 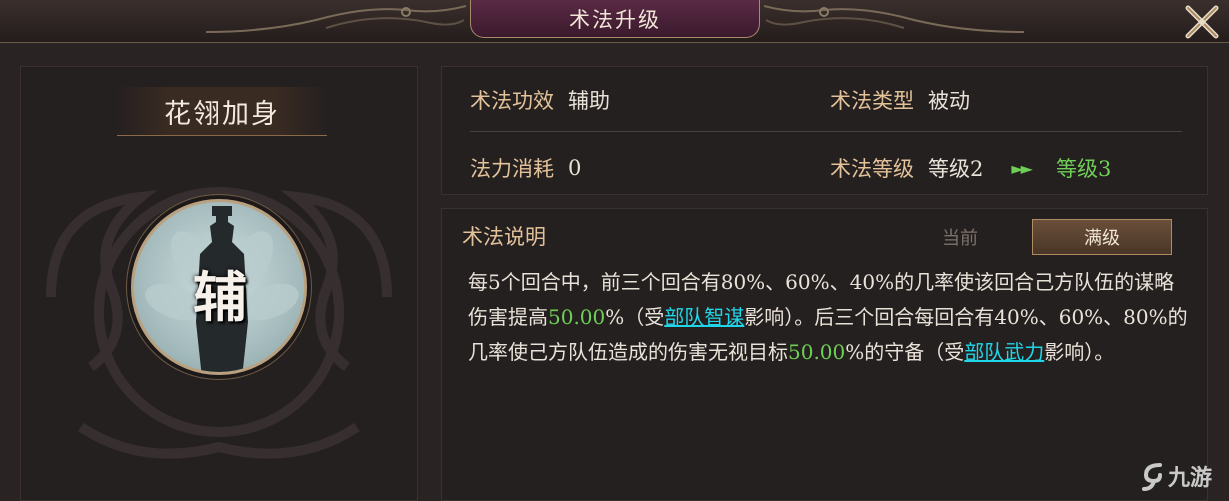 I want to click on description-title: 术法说明, so click(x=504, y=237).